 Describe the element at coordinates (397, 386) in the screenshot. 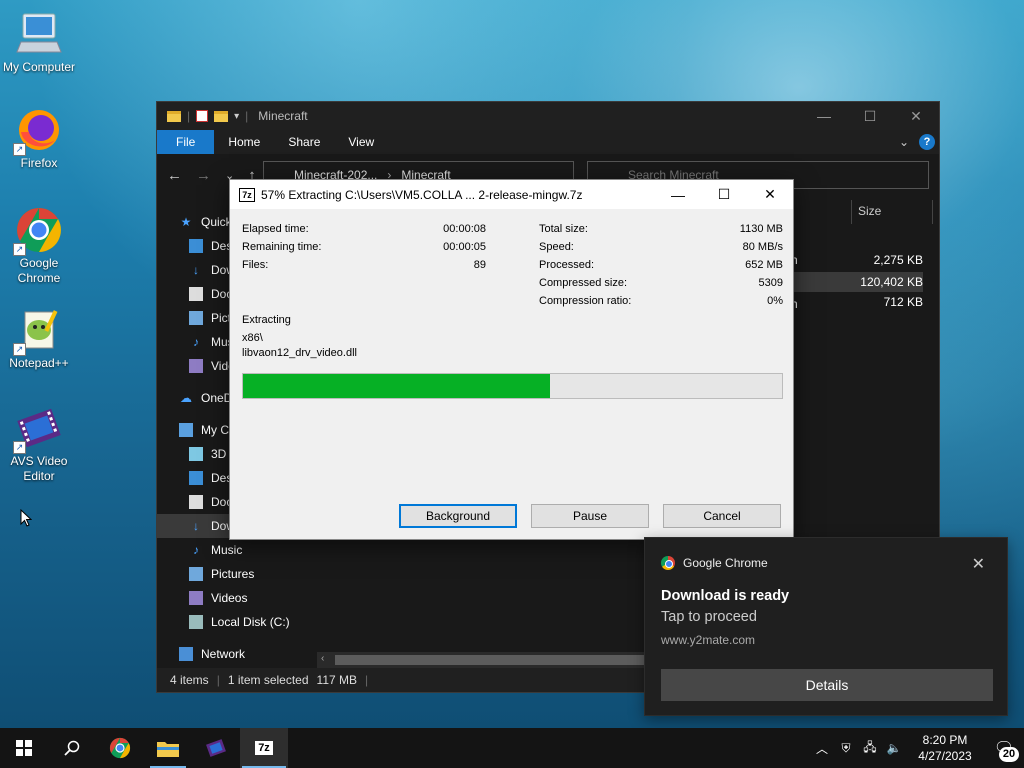

I see `progress-fill` at that location.